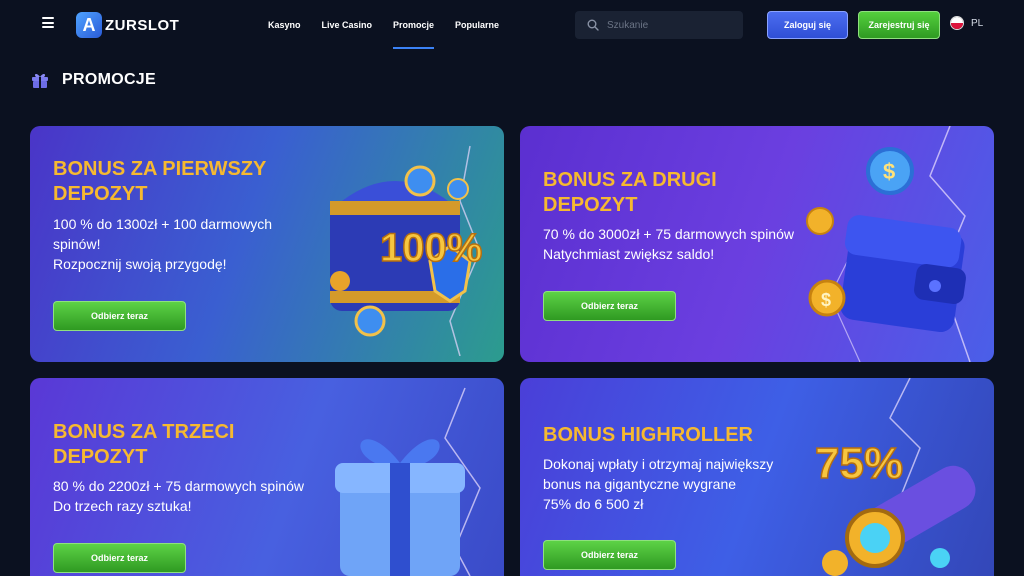  What do you see at coordinates (966, 23) in the screenshot?
I see `language-selector: PL` at bounding box center [966, 23].